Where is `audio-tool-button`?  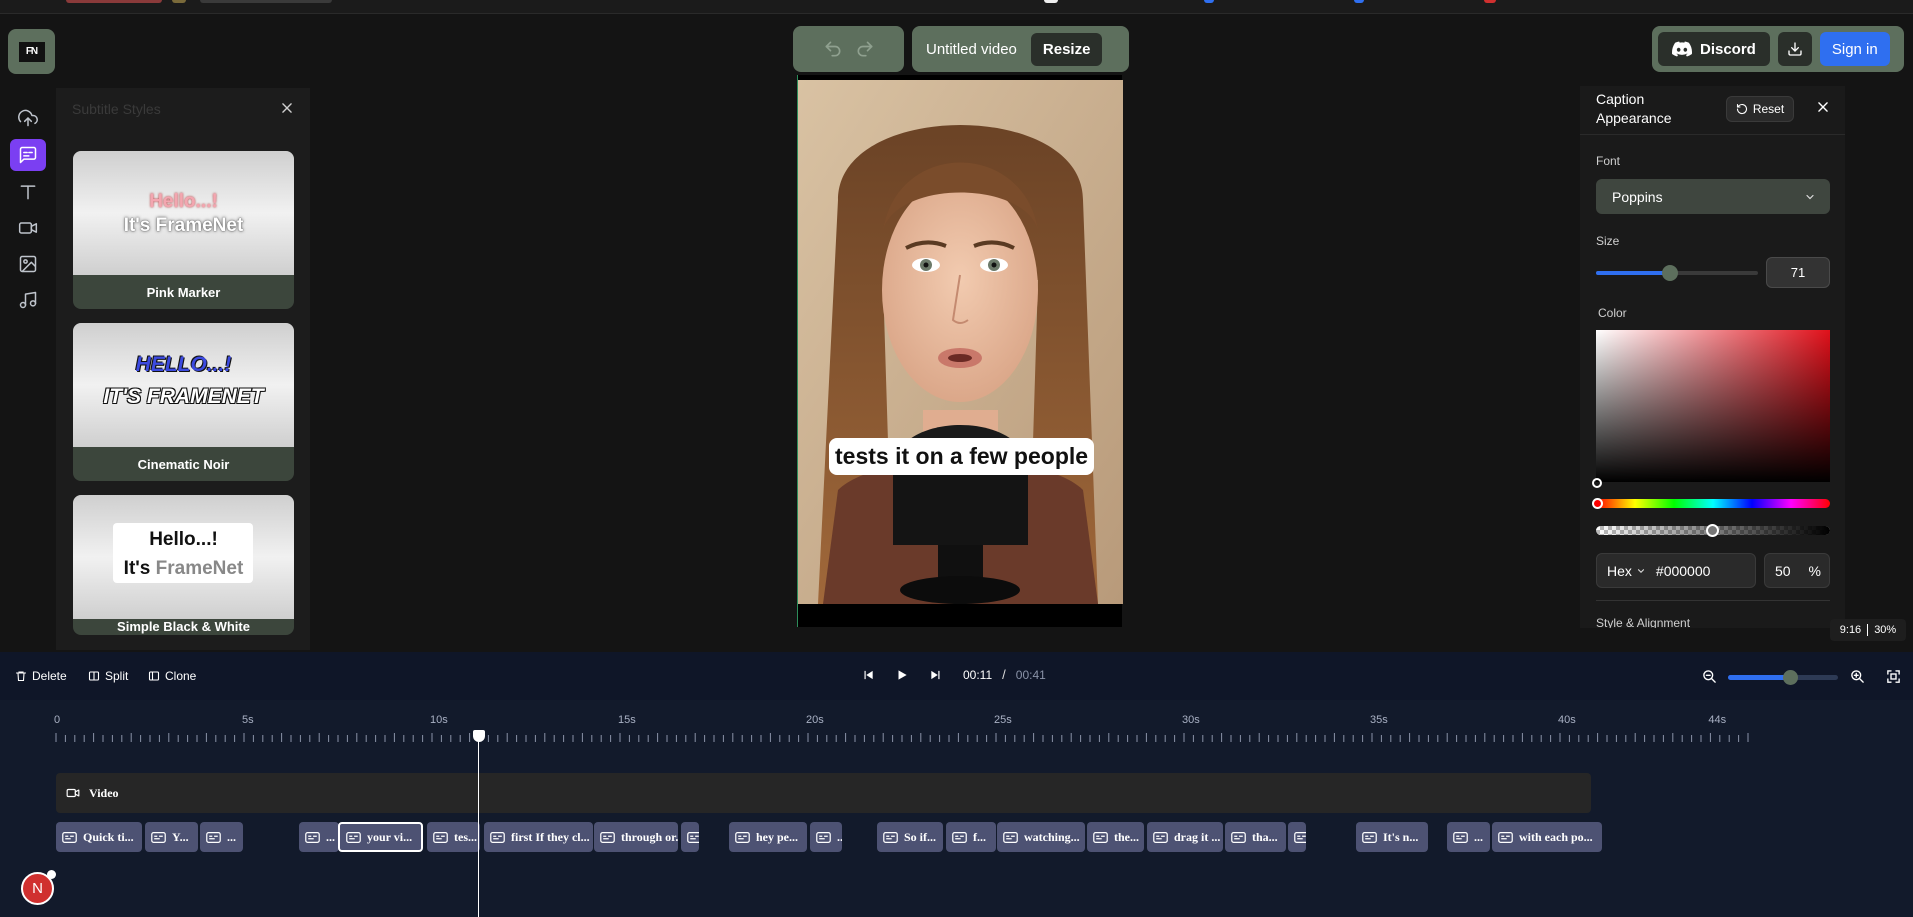
audio-tool-button is located at coordinates (28, 300).